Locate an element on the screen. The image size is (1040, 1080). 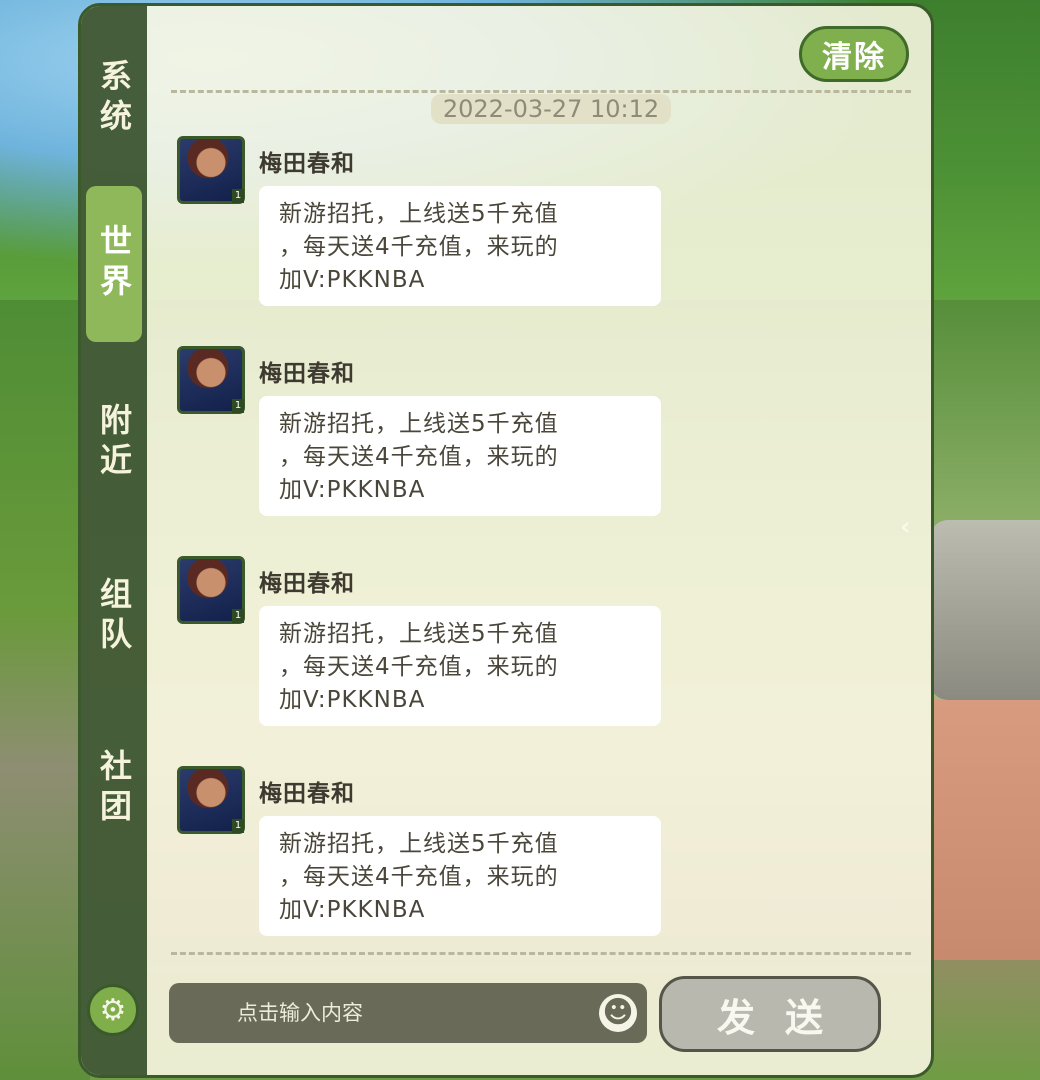
tab-nearby: 附近 is located at coordinates (114, 443).